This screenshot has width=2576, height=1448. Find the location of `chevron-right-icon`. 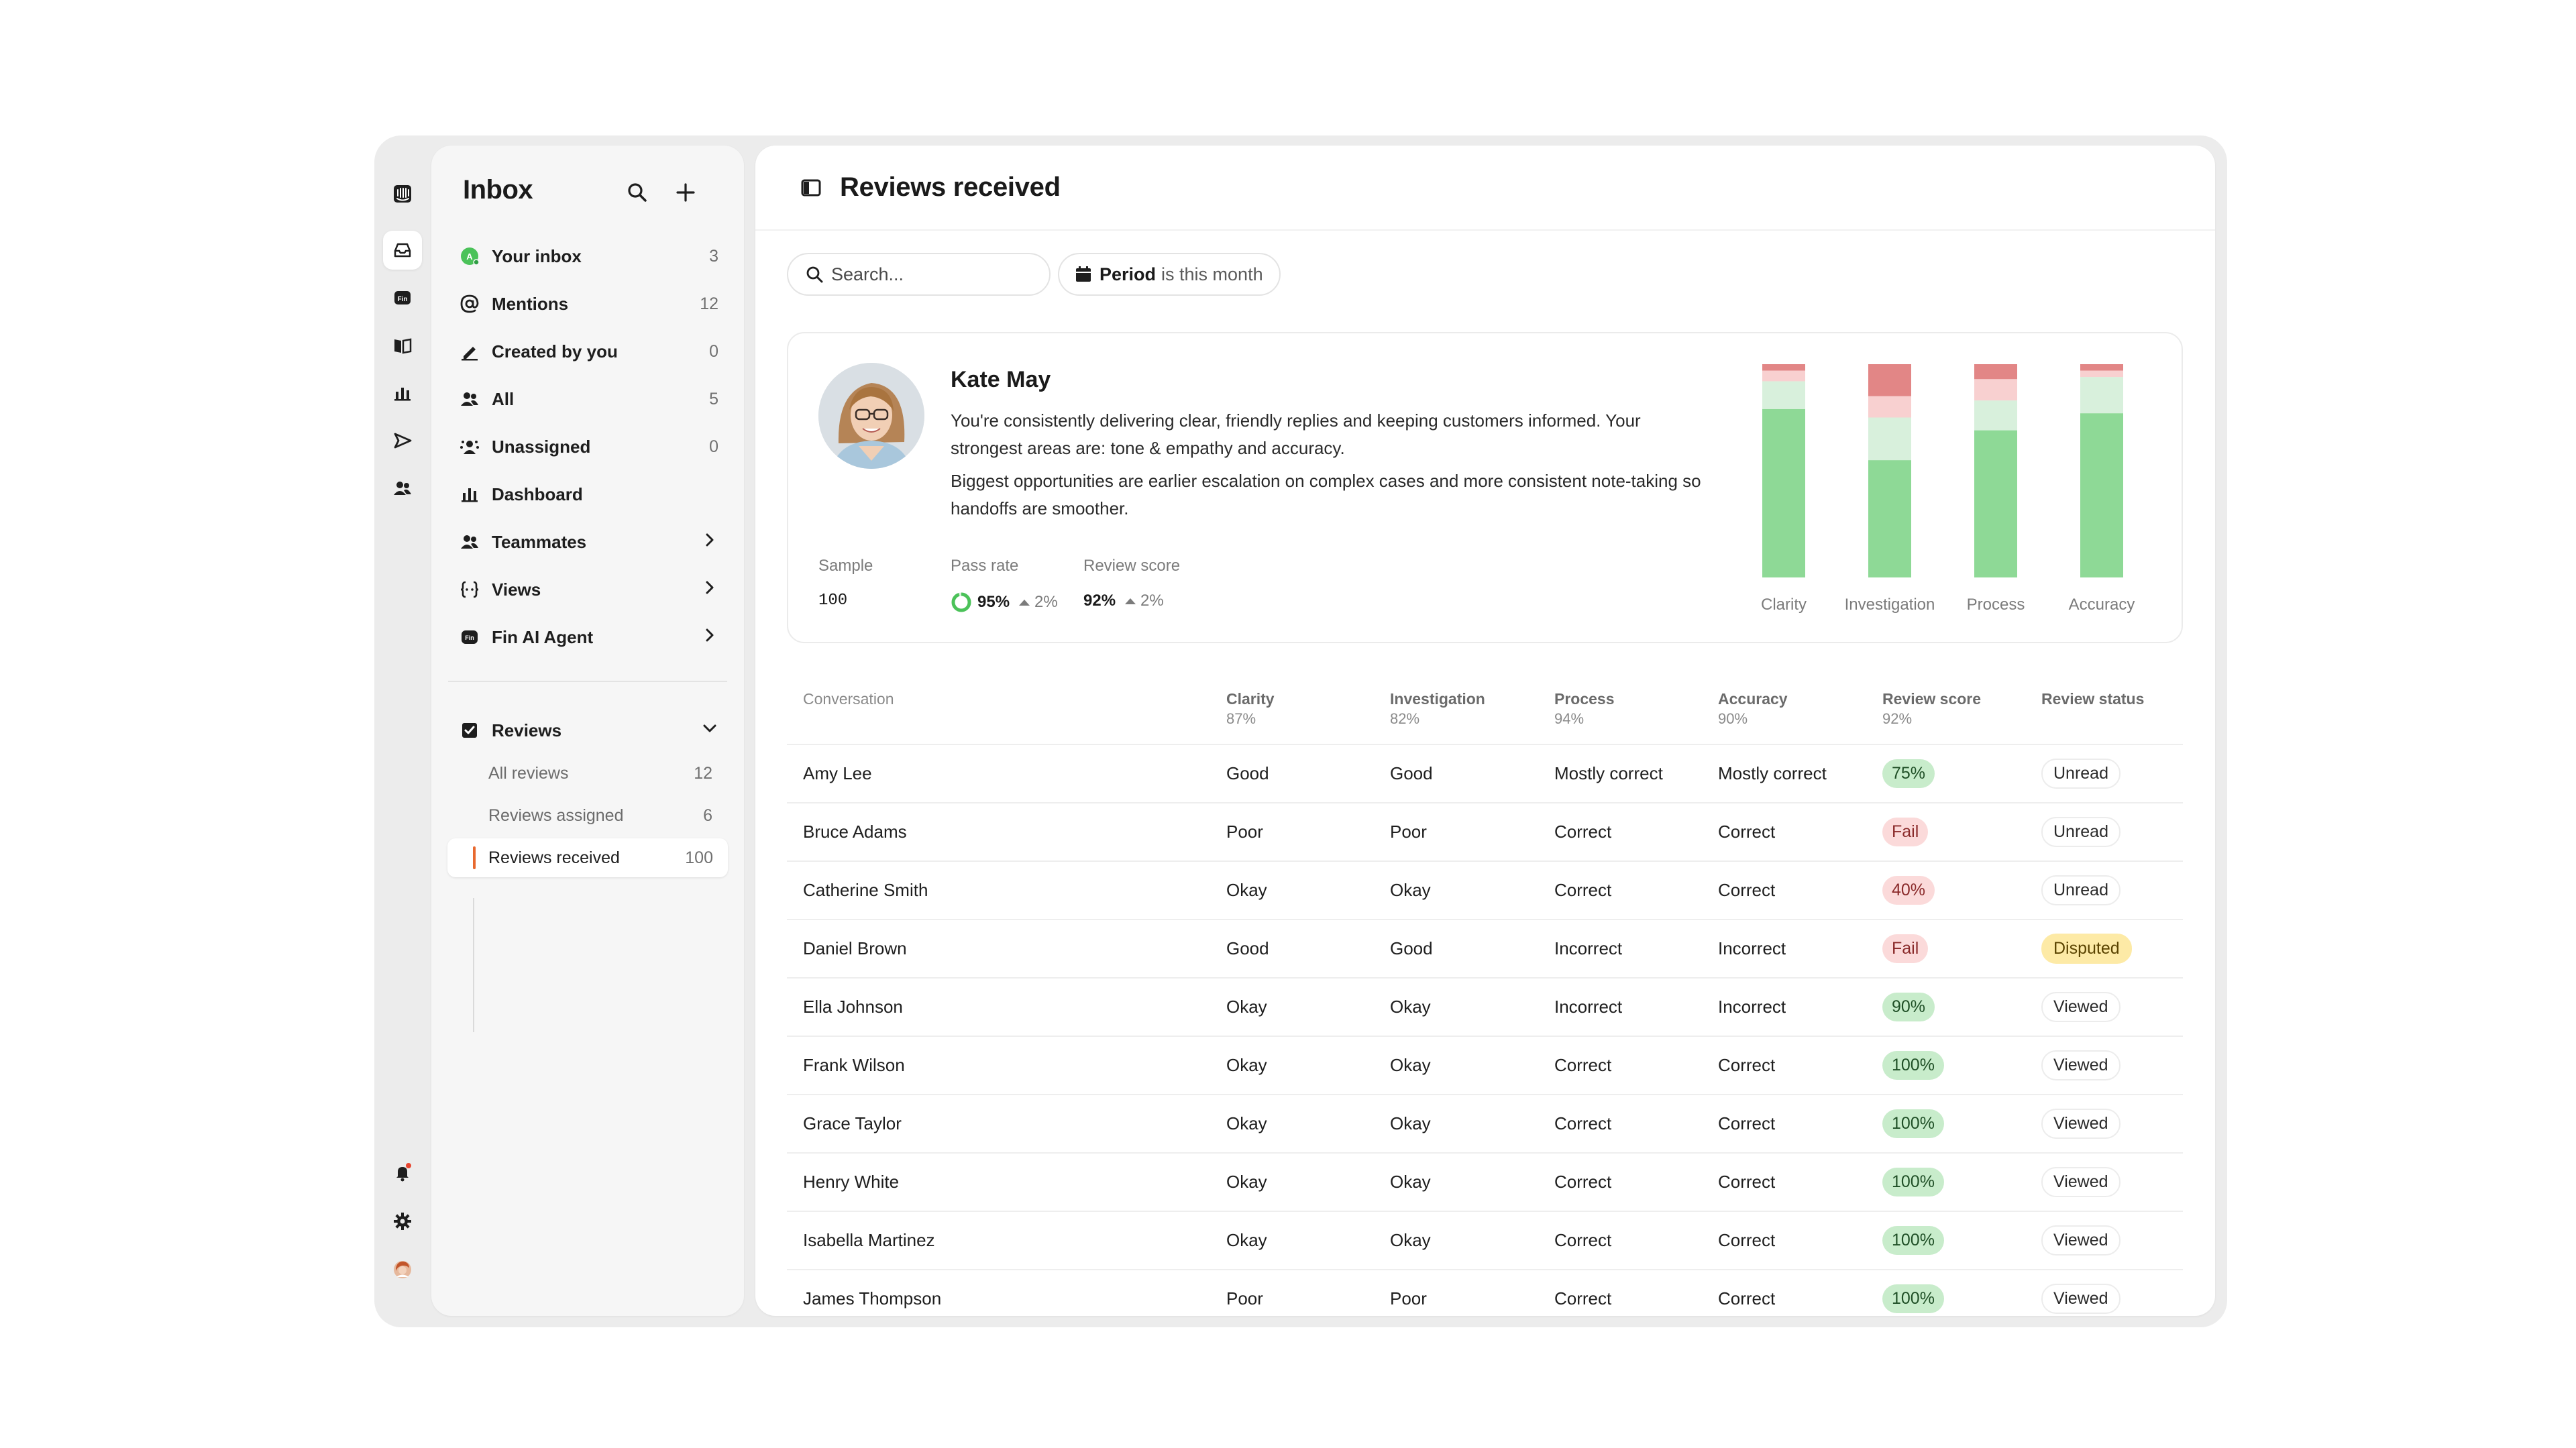

chevron-right-icon is located at coordinates (709, 590).